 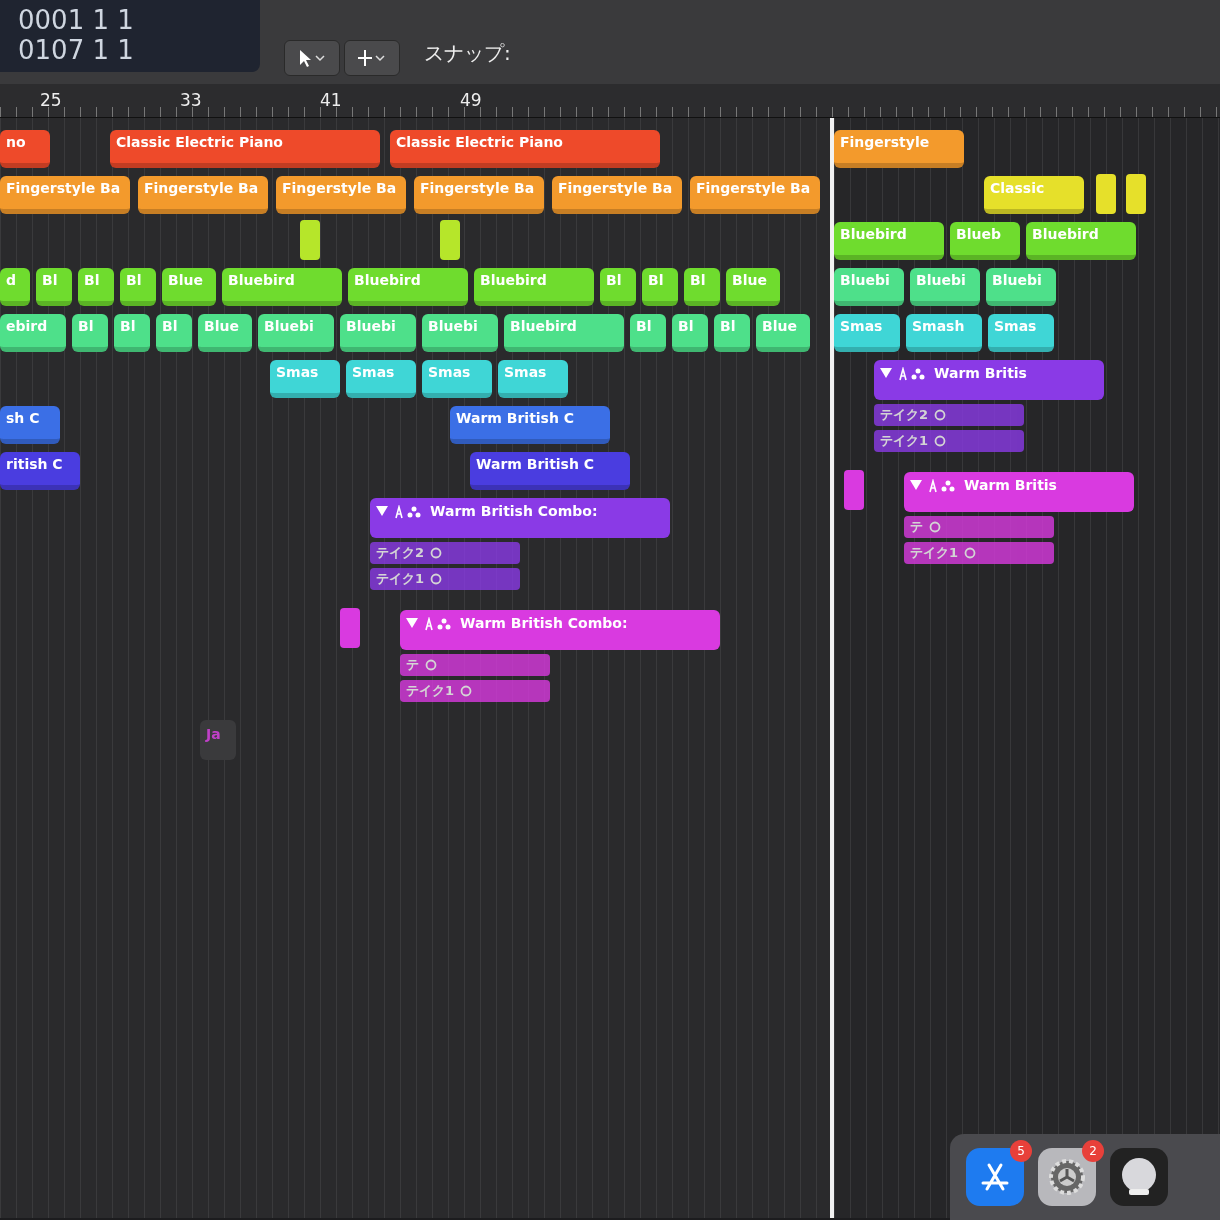 What do you see at coordinates (191, 100) in the screenshot?
I see `bar-number: 33` at bounding box center [191, 100].